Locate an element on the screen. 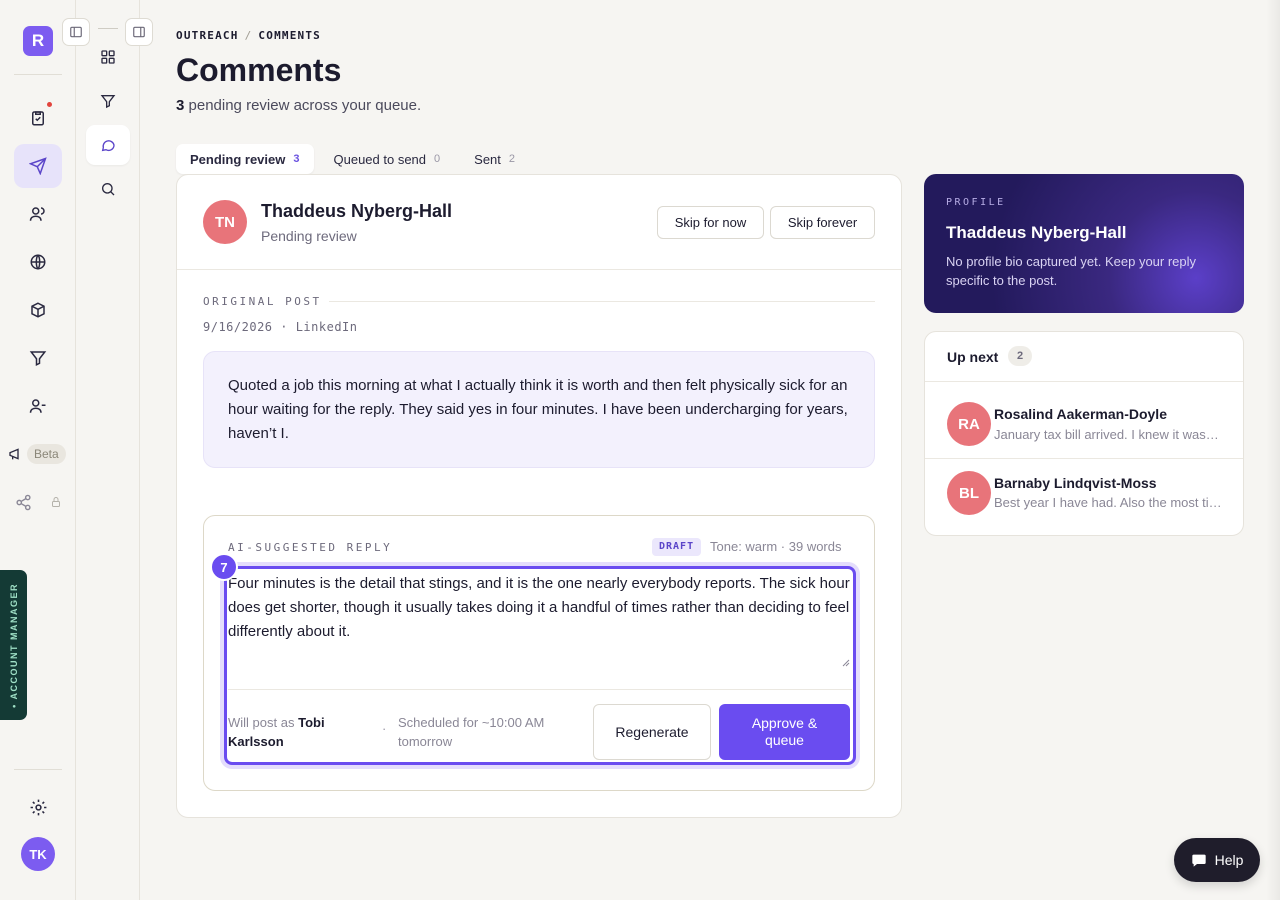  account-manager-label: • ACCOUNT MANAGER is located at coordinates (13, 645).